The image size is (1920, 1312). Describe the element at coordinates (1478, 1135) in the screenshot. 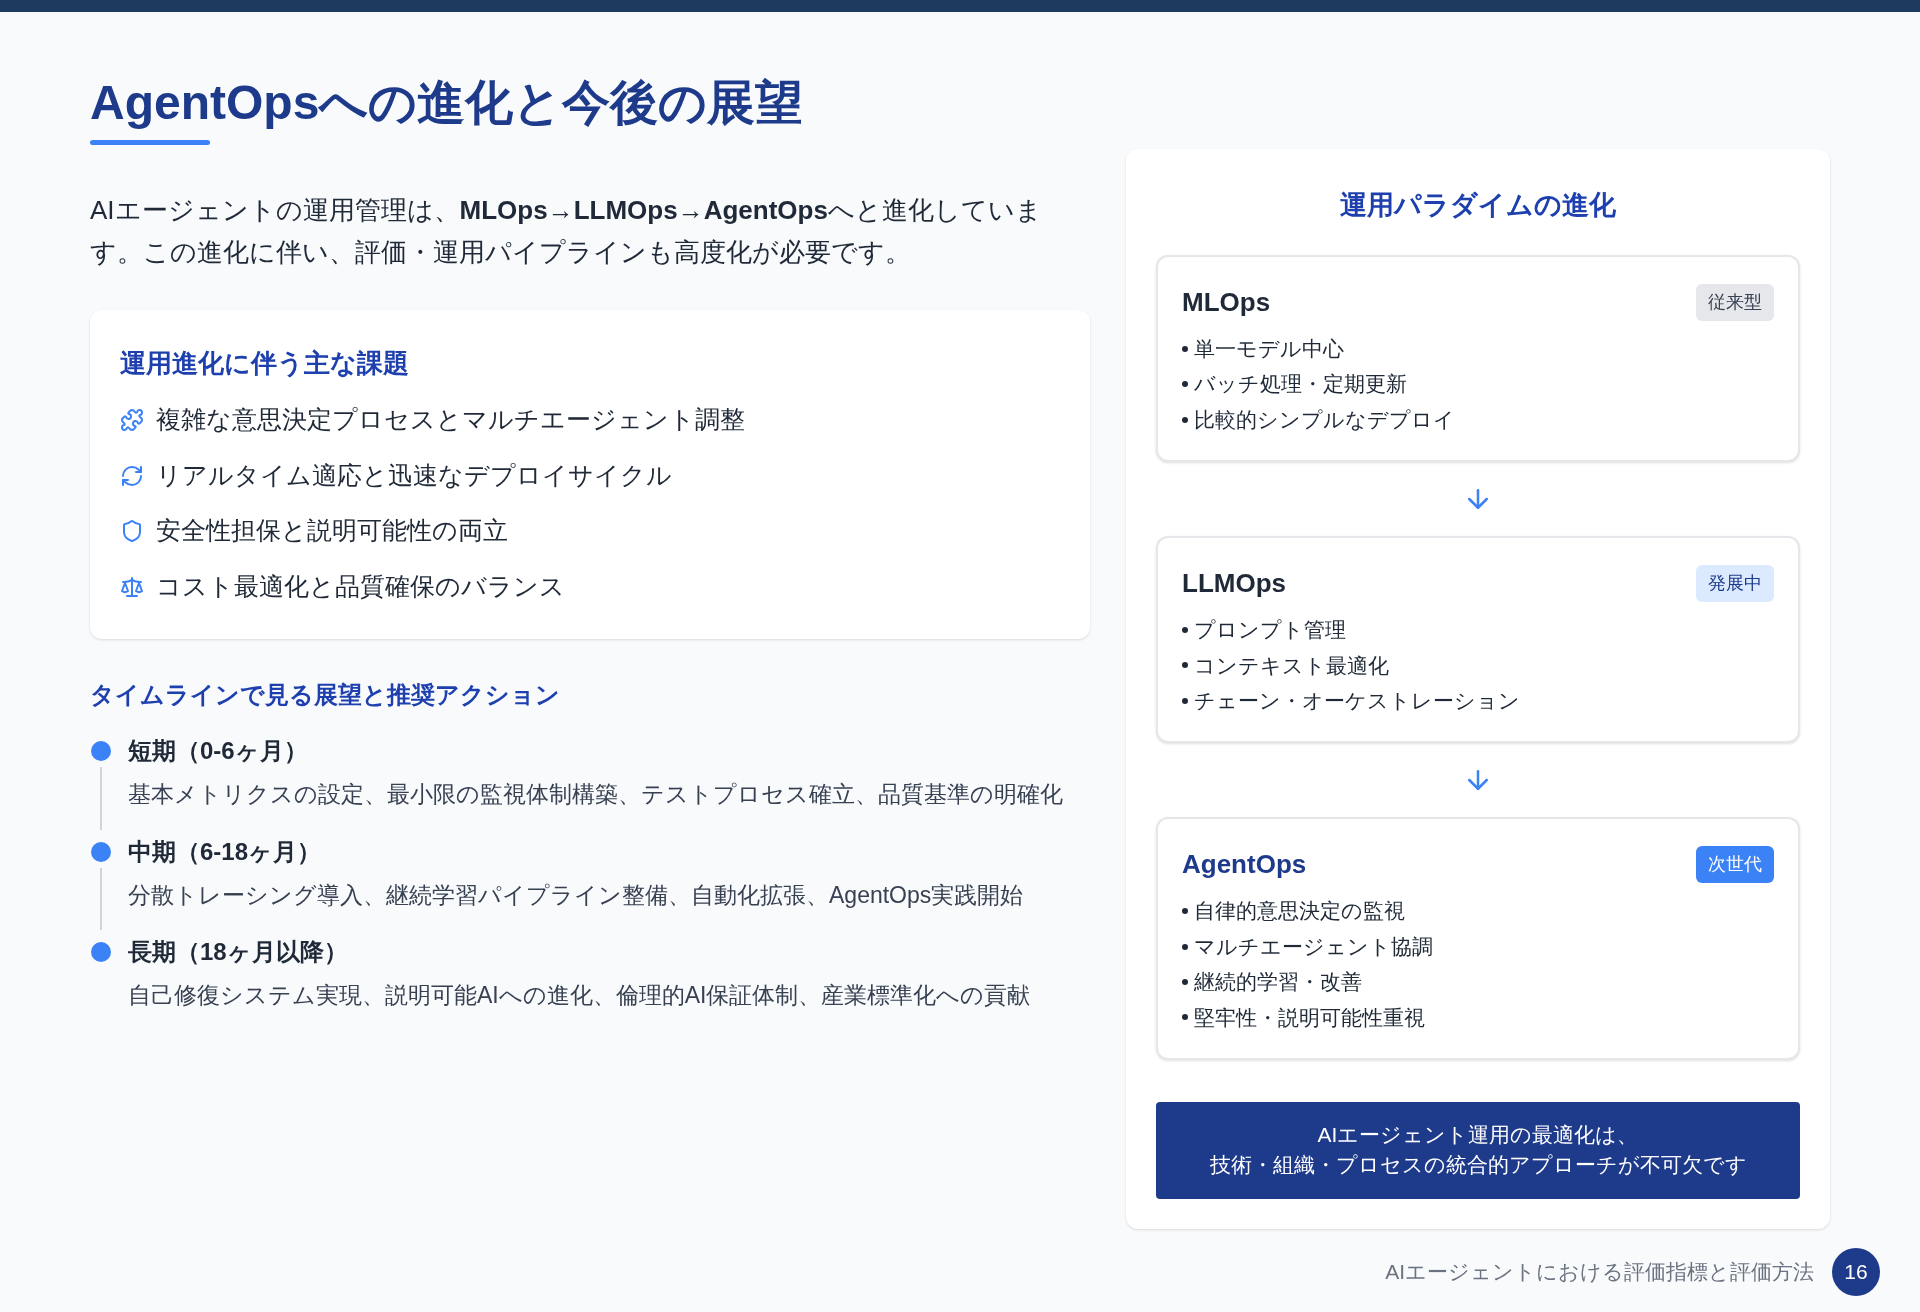

I see `conclusion-text: AIエージェント運用の最適化は、` at that location.